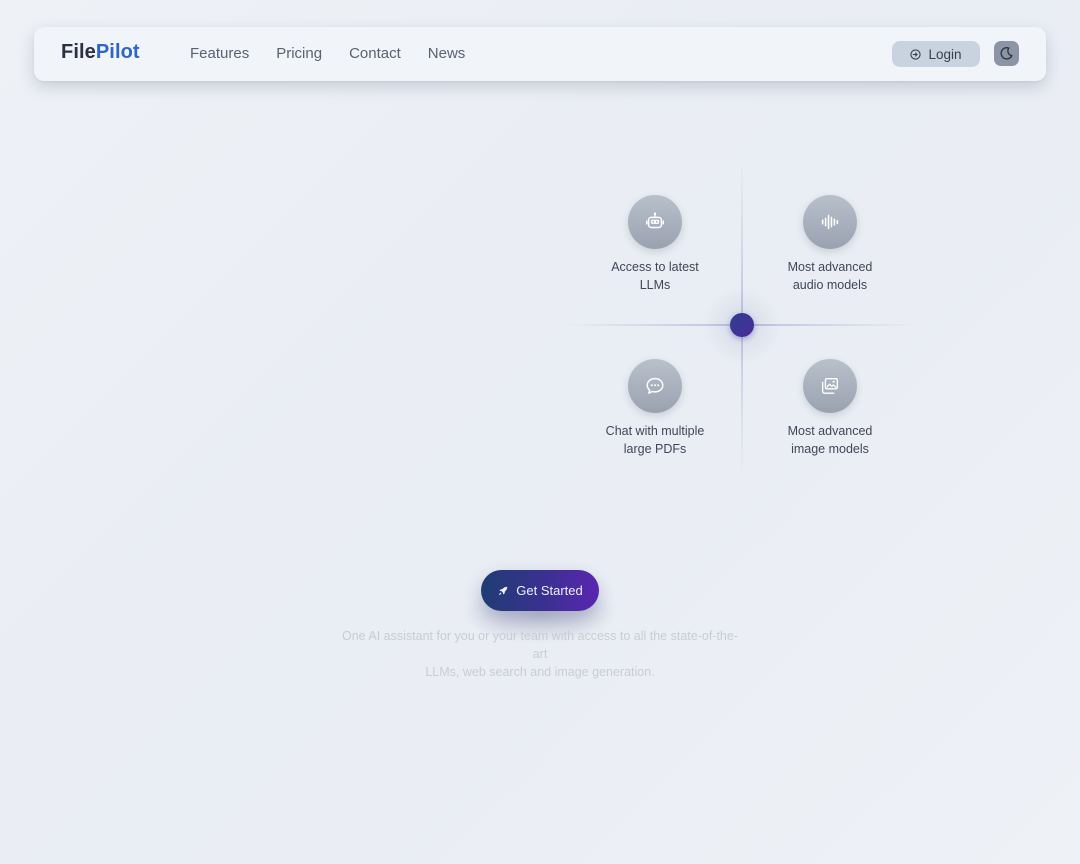 The width and height of the screenshot is (1080, 864). I want to click on feature-pdfs: Chat with multiple large PDFs, so click(655, 408).